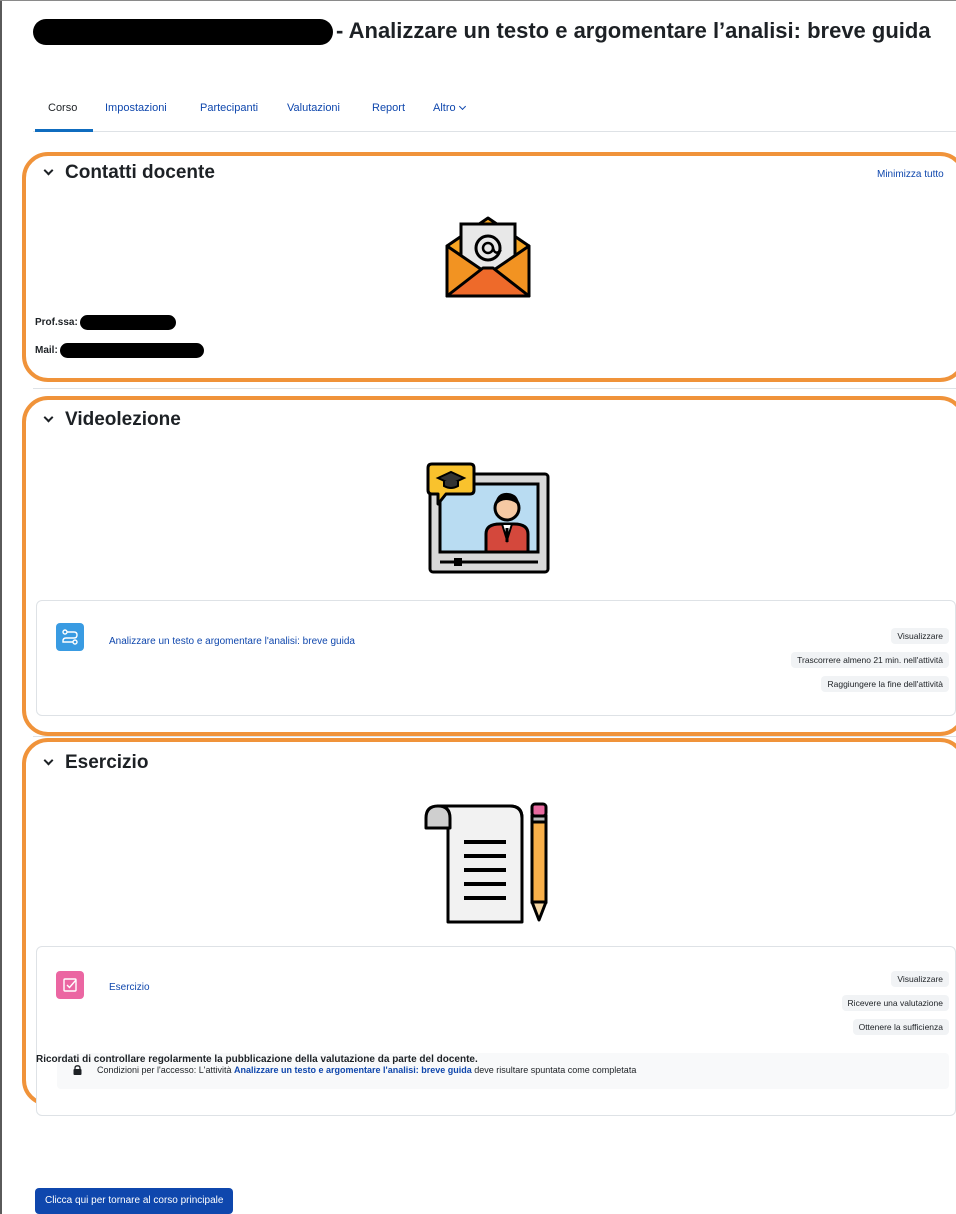 The image size is (956, 1214). I want to click on tab-report: Report, so click(388, 108).